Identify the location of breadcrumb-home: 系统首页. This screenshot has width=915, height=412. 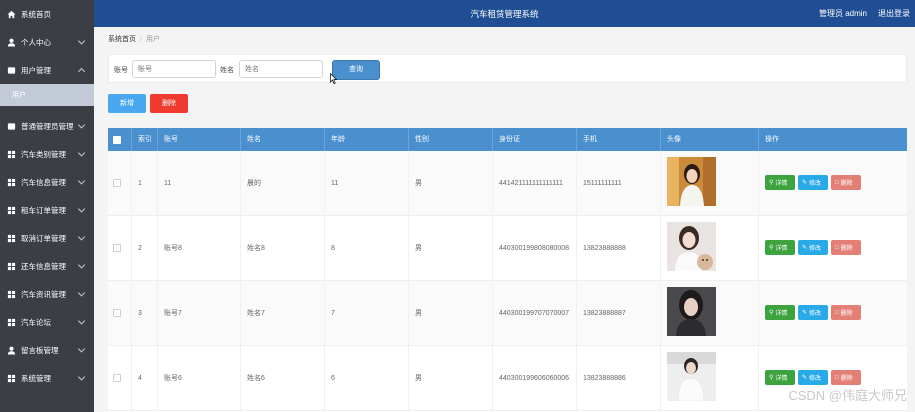
(122, 39).